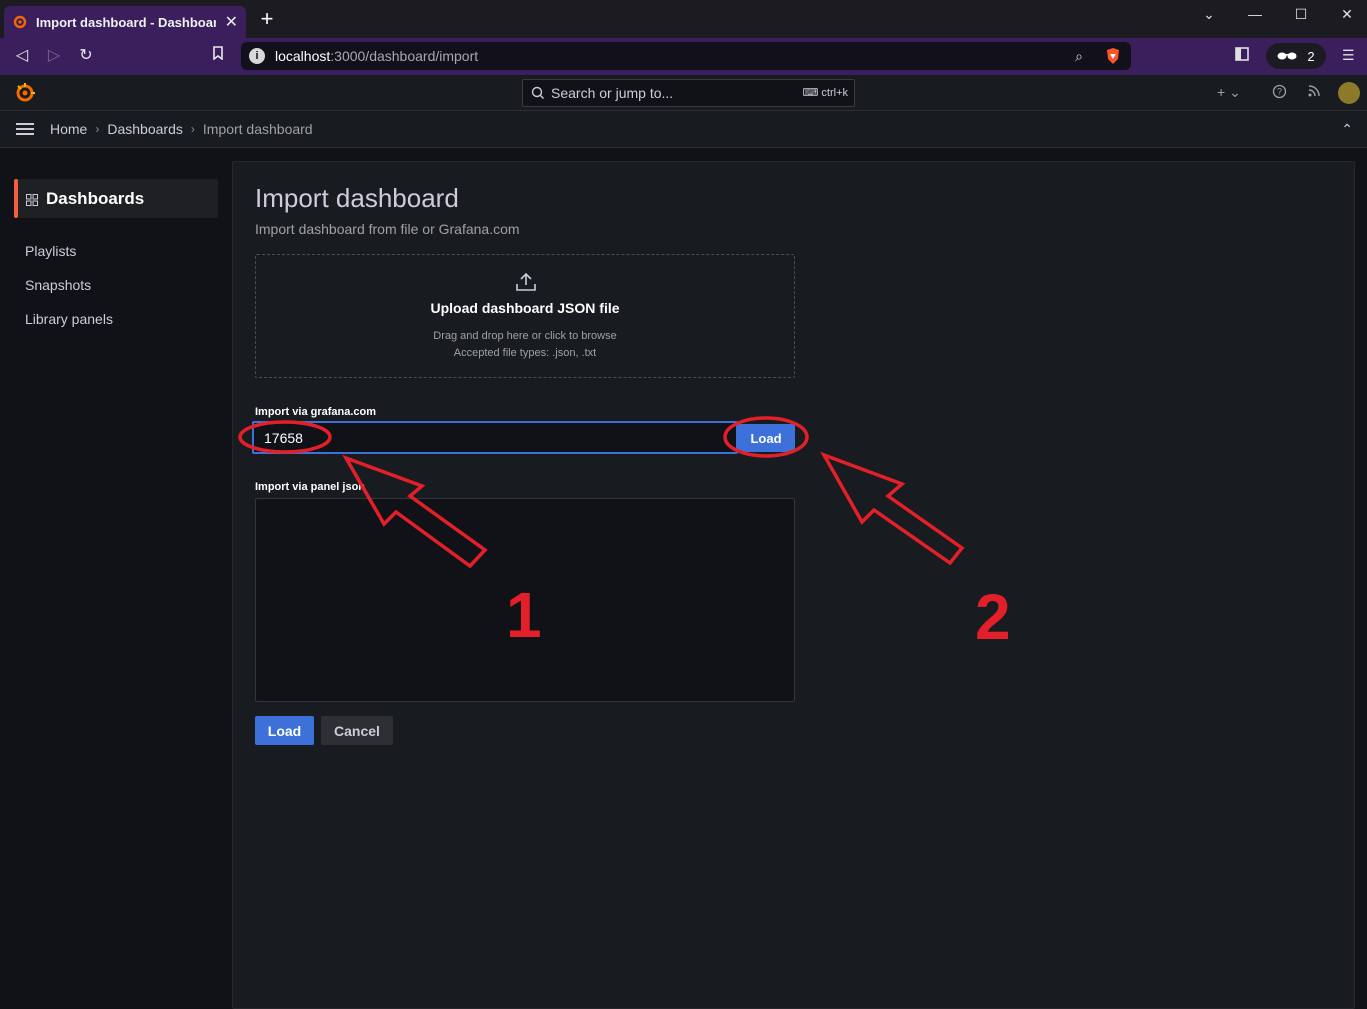 The width and height of the screenshot is (1367, 1009). I want to click on new-tab-button: +, so click(267, 19).